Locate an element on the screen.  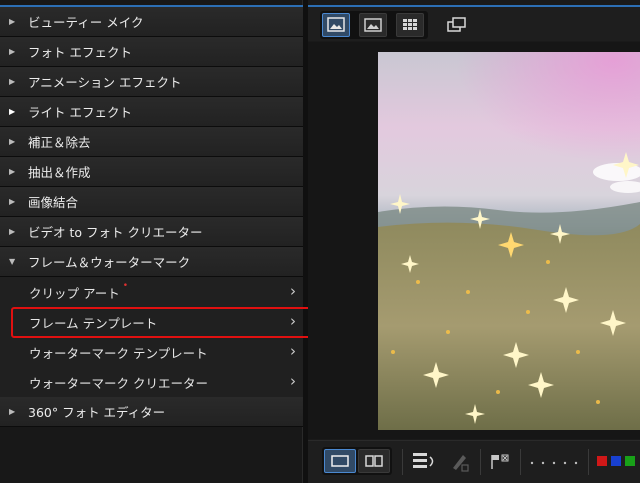
menu-item-360-editor: ▶ 360° フォト エディター is located at coordinates (151, 412).